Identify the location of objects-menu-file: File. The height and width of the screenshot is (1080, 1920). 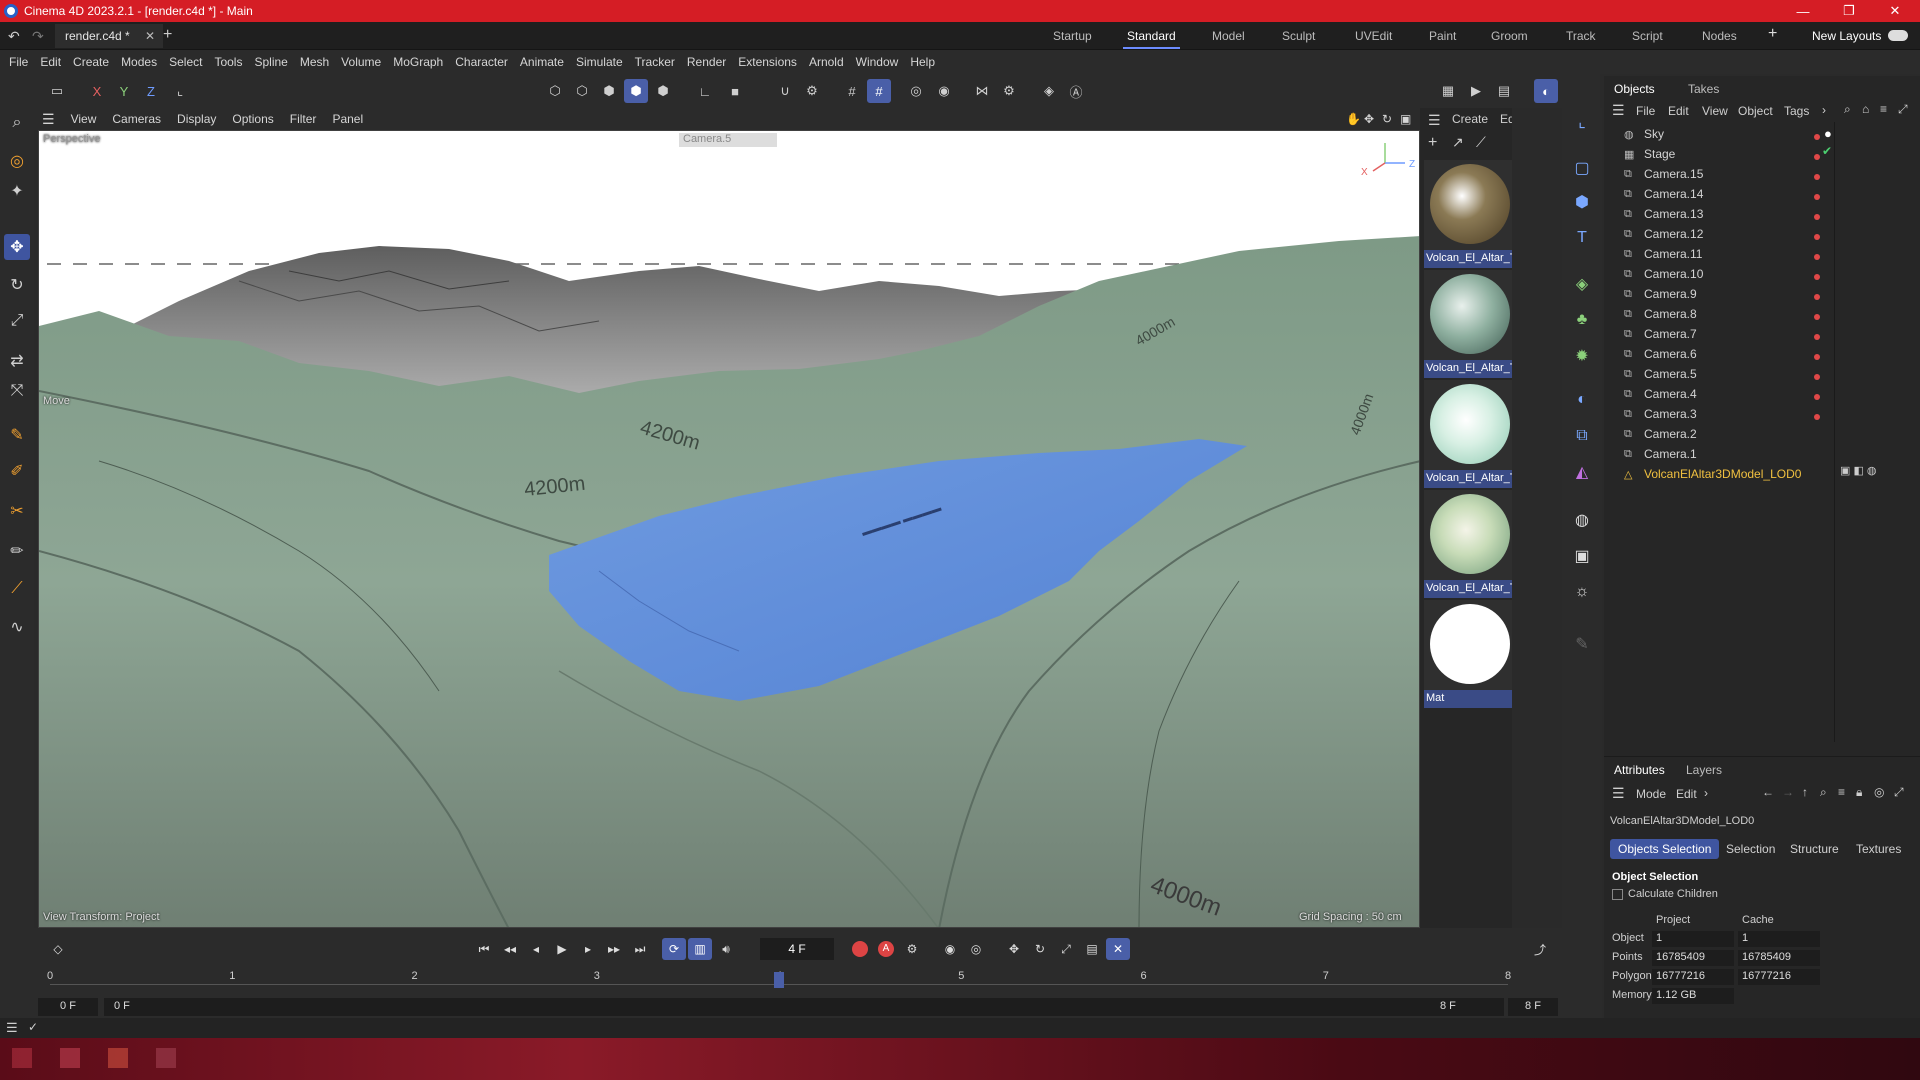
(1645, 111).